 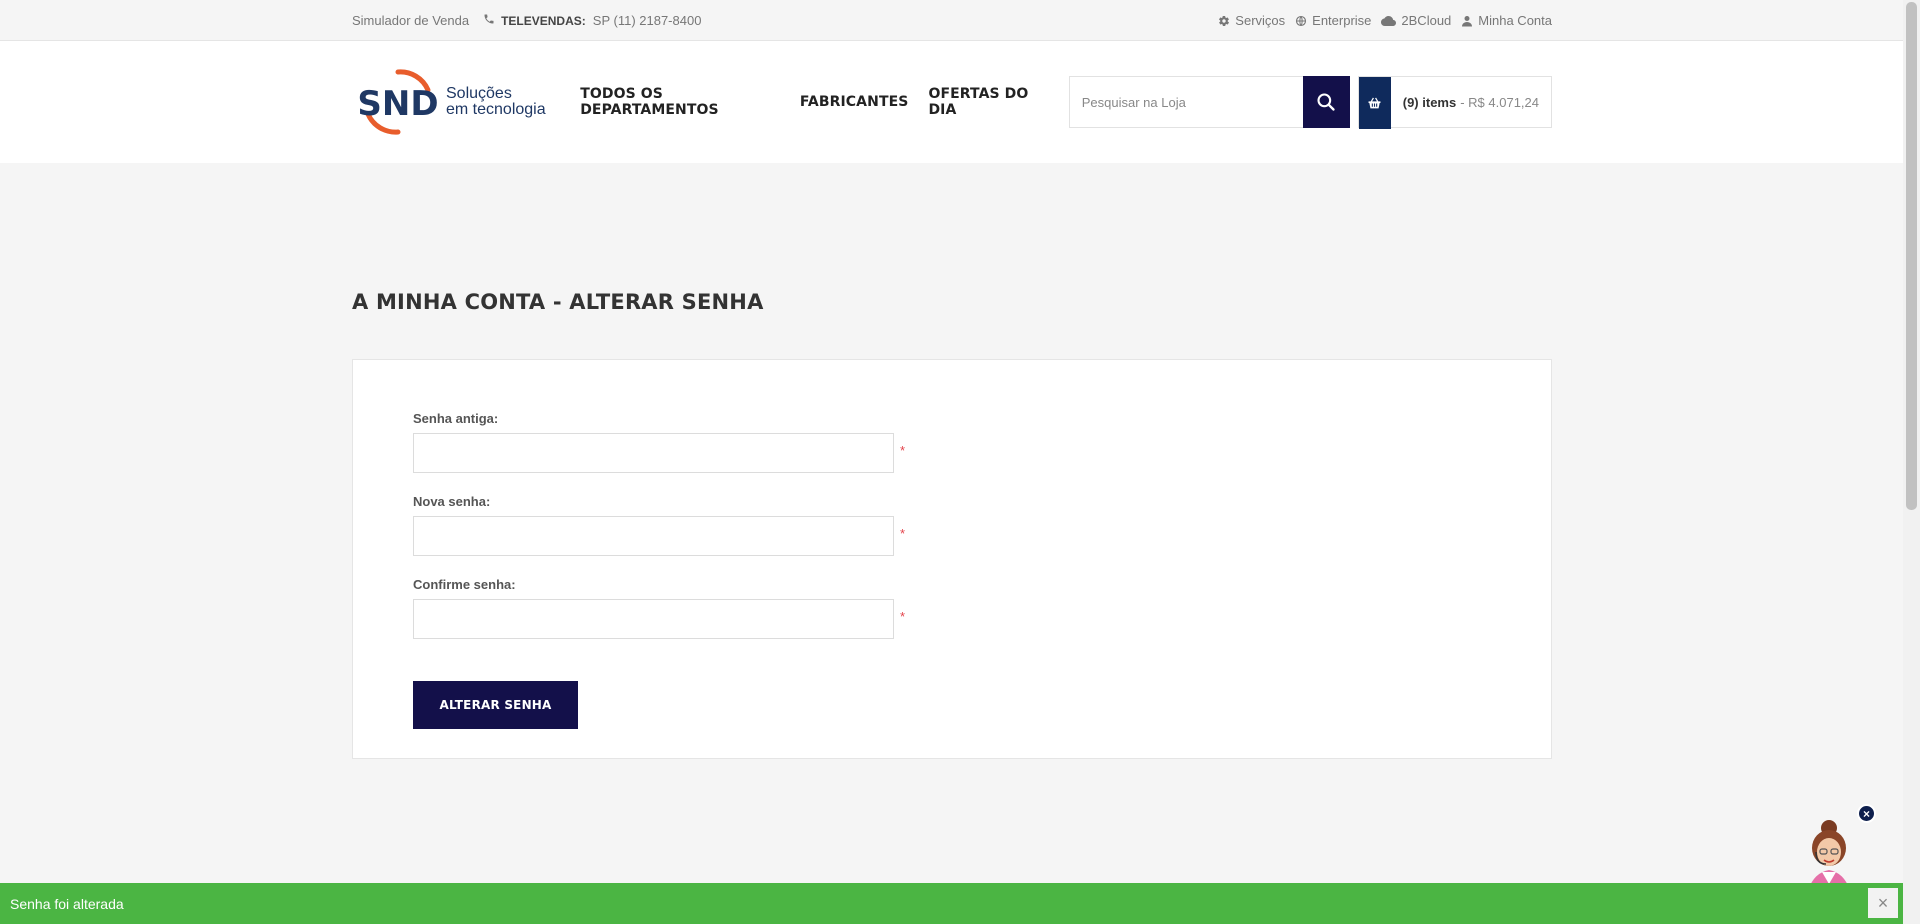 I want to click on mini-cart: (9) items - R$ 4.071,24, so click(x=1454, y=102).